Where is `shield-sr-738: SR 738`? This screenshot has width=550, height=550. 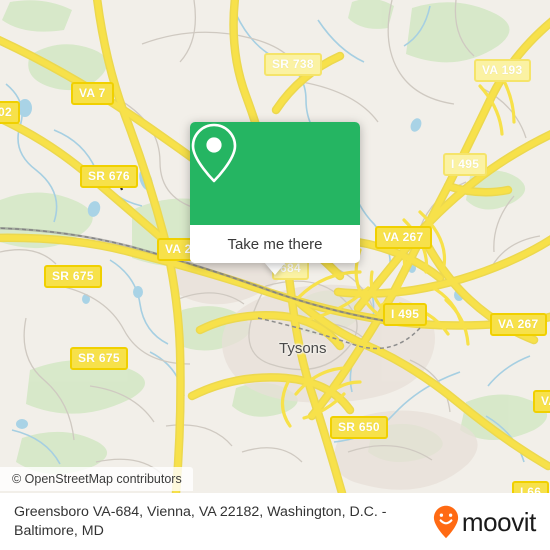 shield-sr-738: SR 738 is located at coordinates (293, 64).